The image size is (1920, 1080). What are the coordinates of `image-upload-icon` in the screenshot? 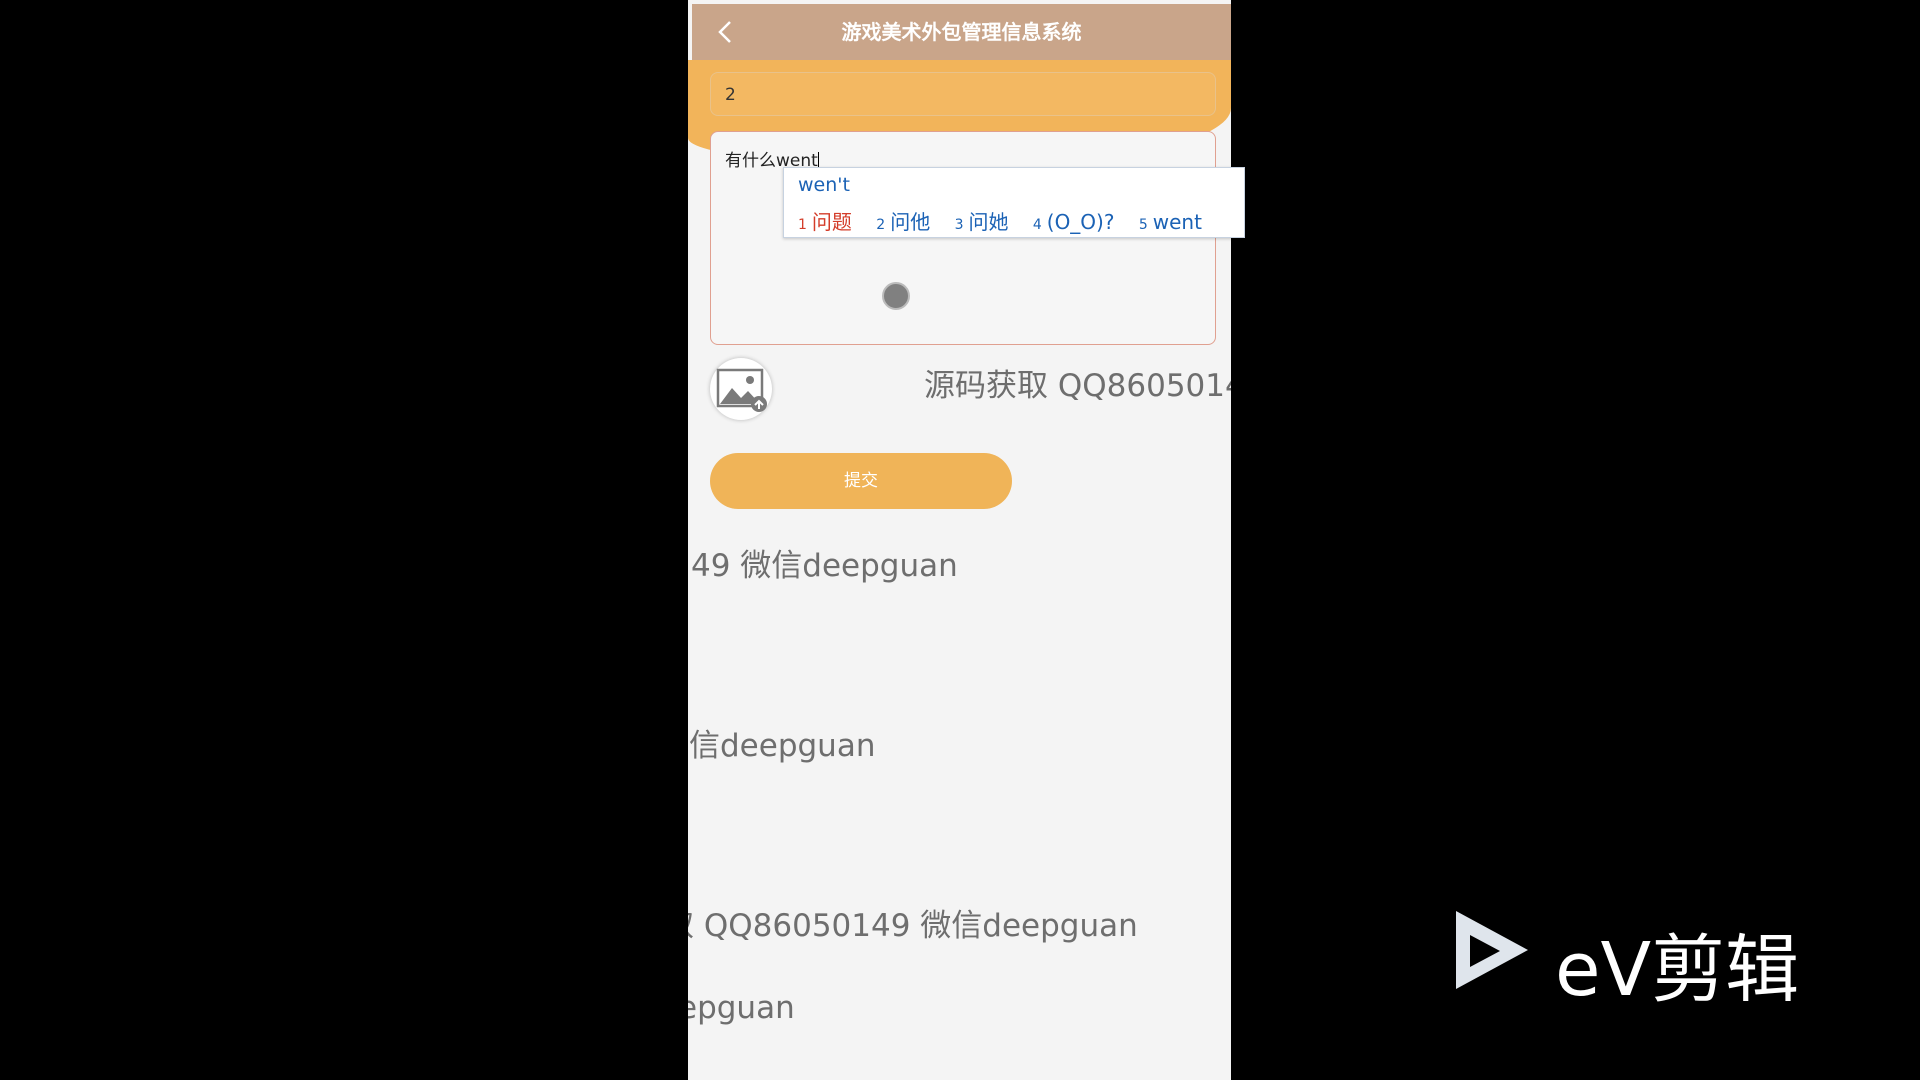 It's located at (741, 390).